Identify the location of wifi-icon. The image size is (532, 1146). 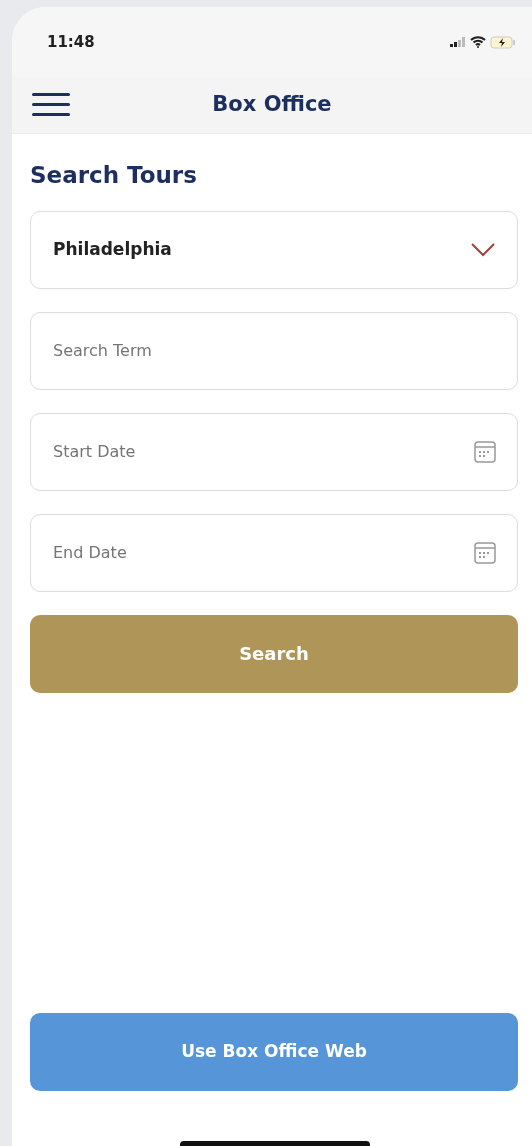
(478, 42).